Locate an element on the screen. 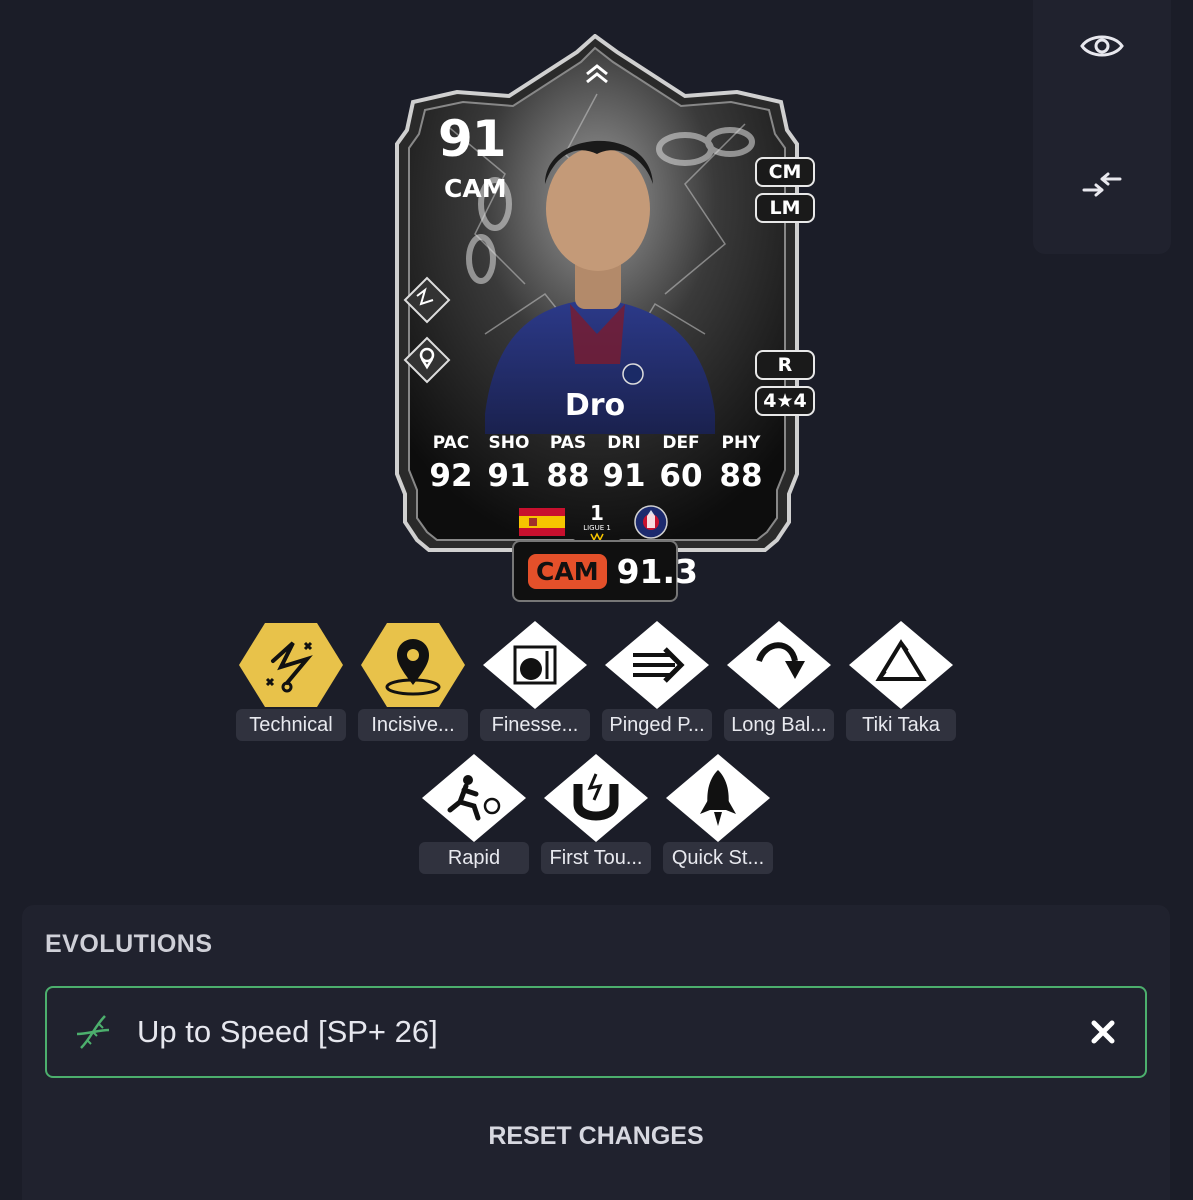 This screenshot has height=1200, width=1193. compare-arrows-icon is located at coordinates (1102, 184).